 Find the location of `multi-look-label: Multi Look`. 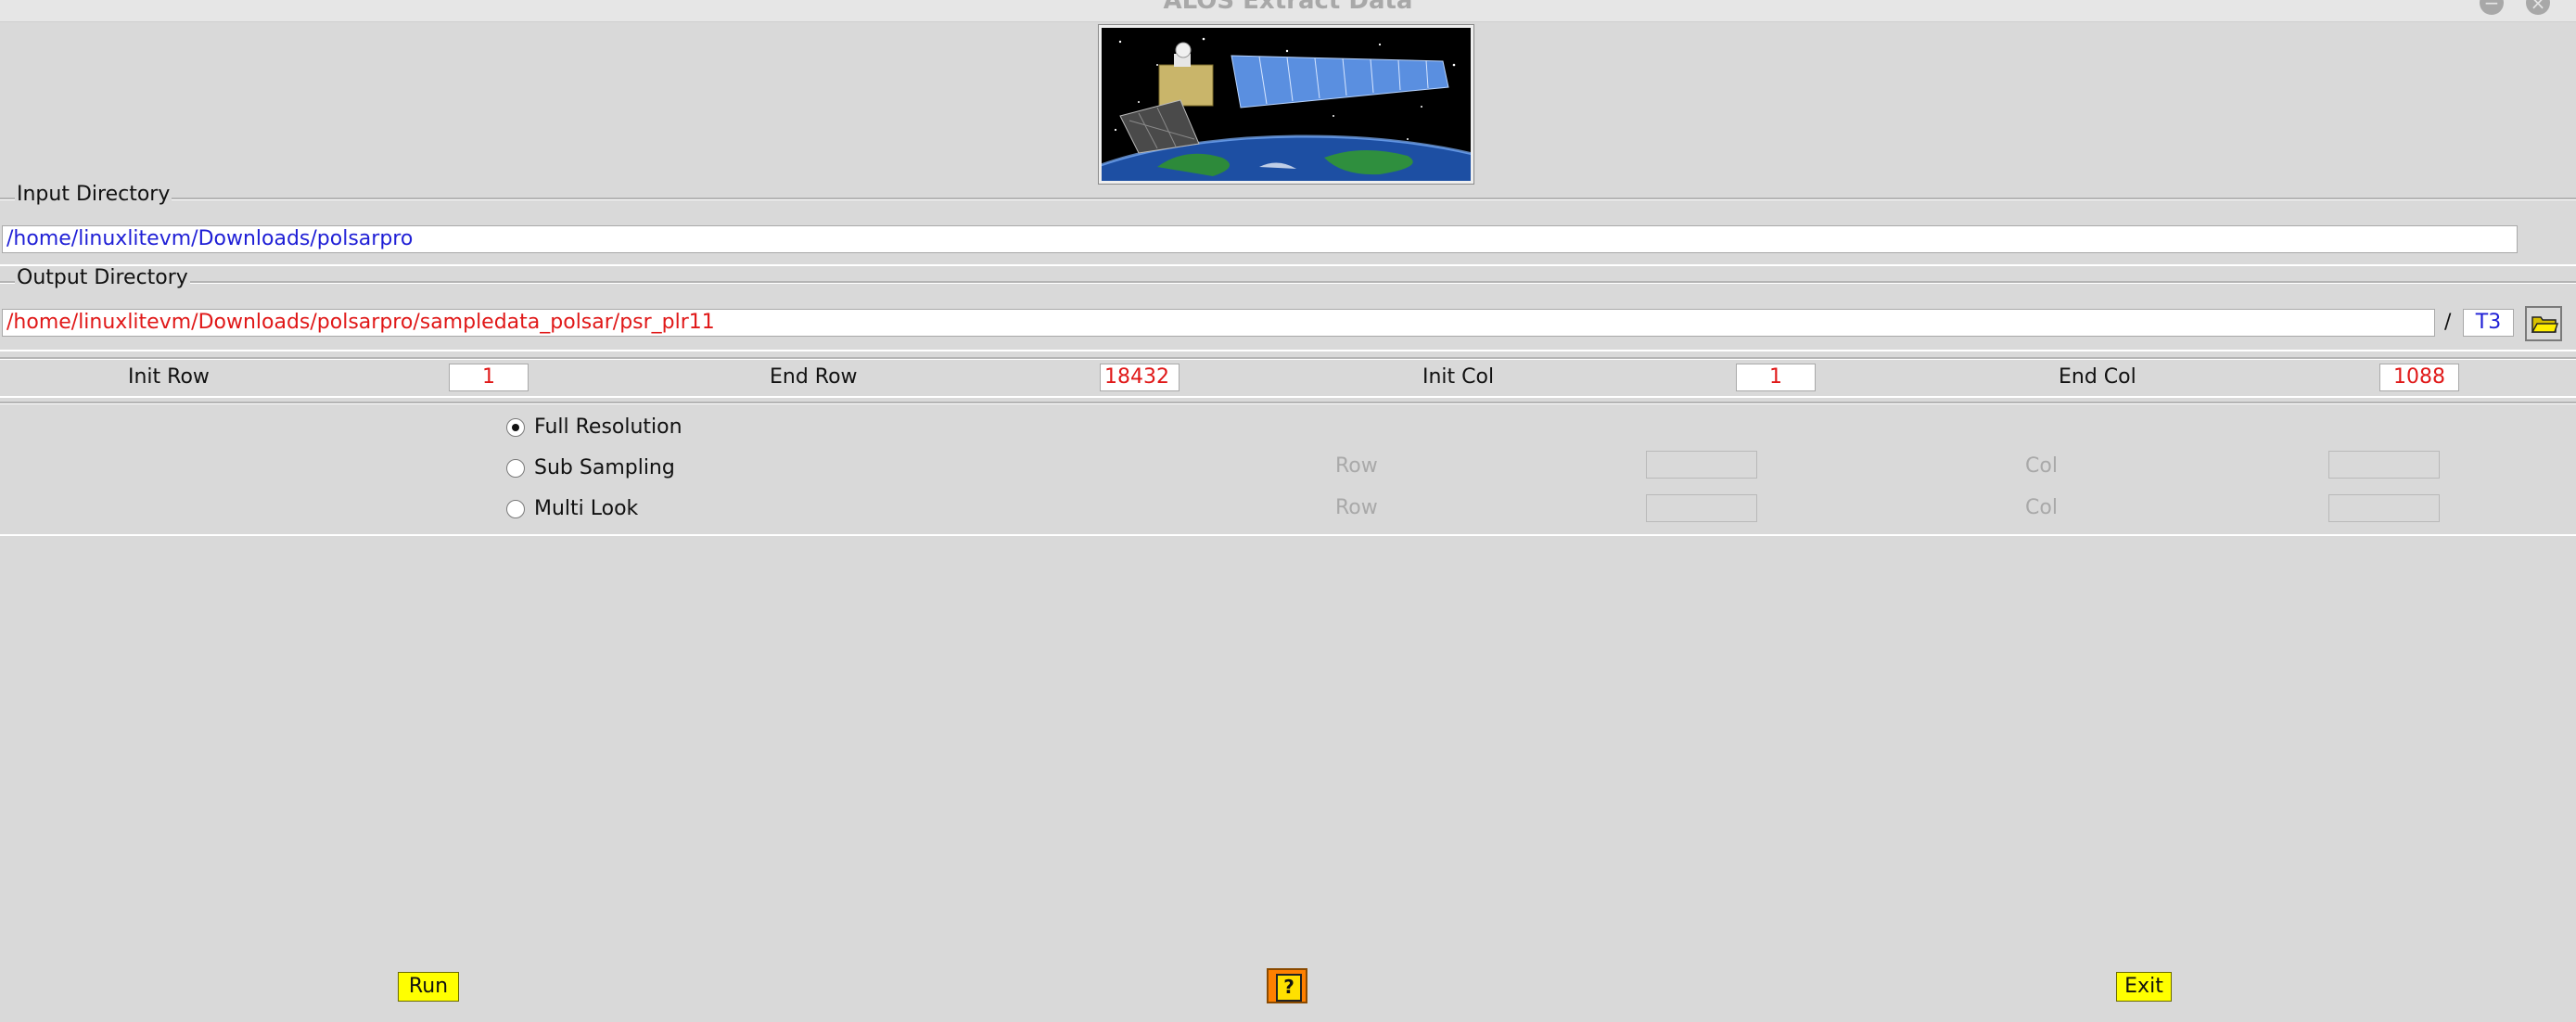

multi-look-label: Multi Look is located at coordinates (586, 509).